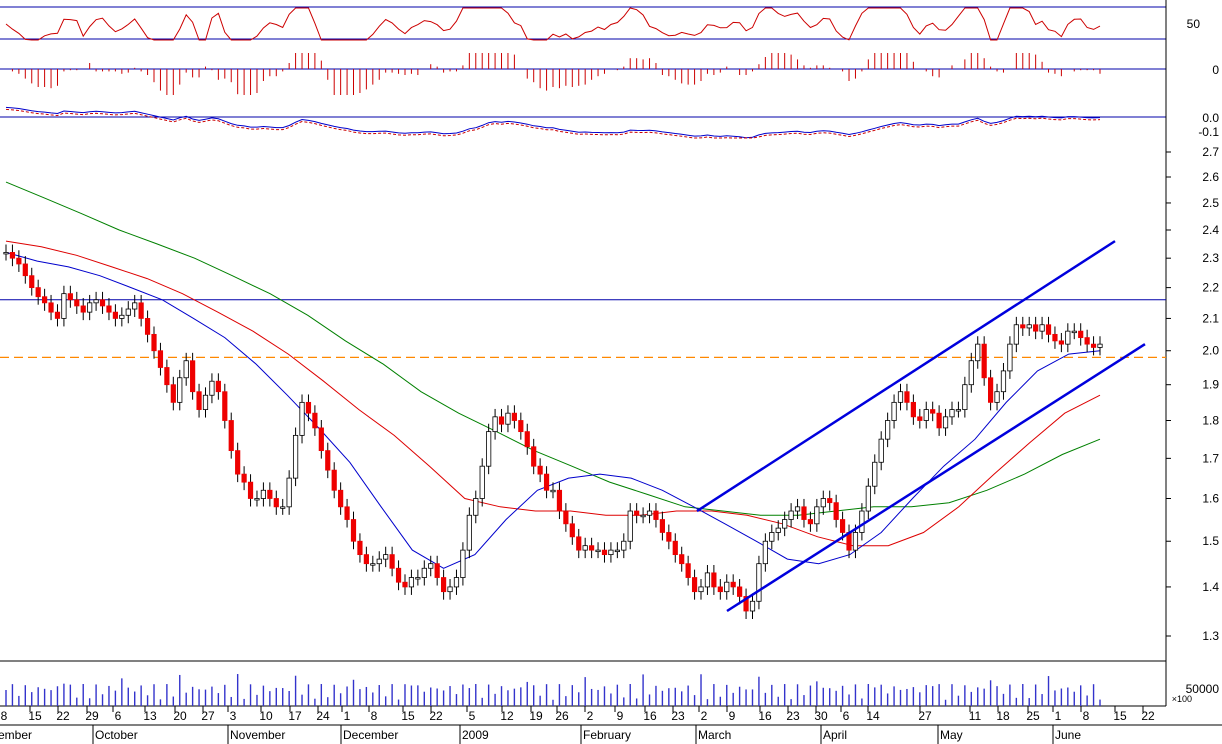  What do you see at coordinates (975, 716) in the screenshot?
I see `date-tick-label: 11` at bounding box center [975, 716].